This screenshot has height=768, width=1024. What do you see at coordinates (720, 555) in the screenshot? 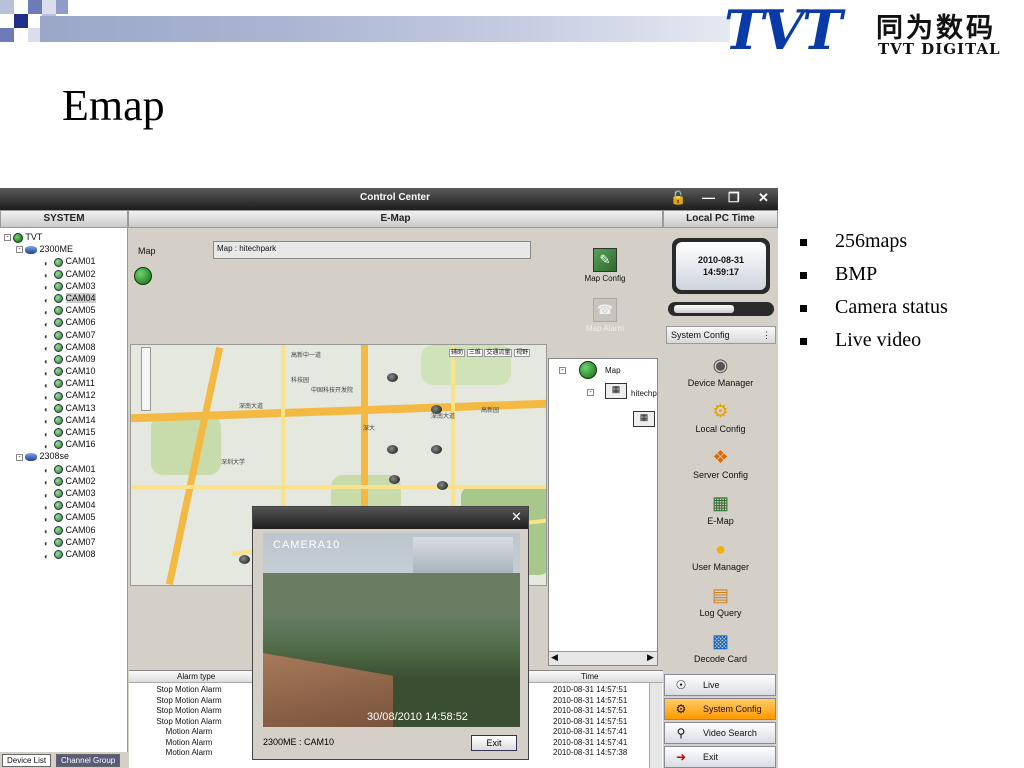
I see `menu-user-manager: ● User Manager` at bounding box center [720, 555].